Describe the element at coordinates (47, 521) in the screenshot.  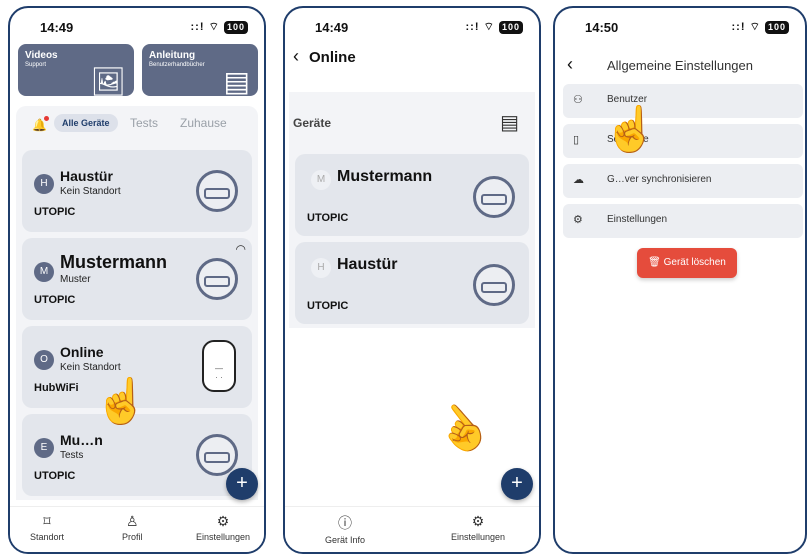
I see `bookmark-icon: ⌑` at that location.